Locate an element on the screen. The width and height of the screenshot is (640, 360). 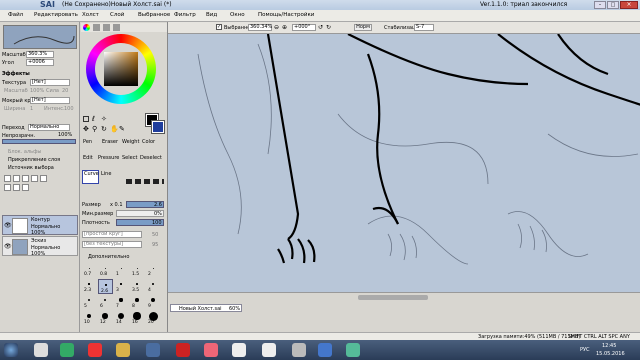
texture-select: [Нет] is located at coordinates (50, 82).